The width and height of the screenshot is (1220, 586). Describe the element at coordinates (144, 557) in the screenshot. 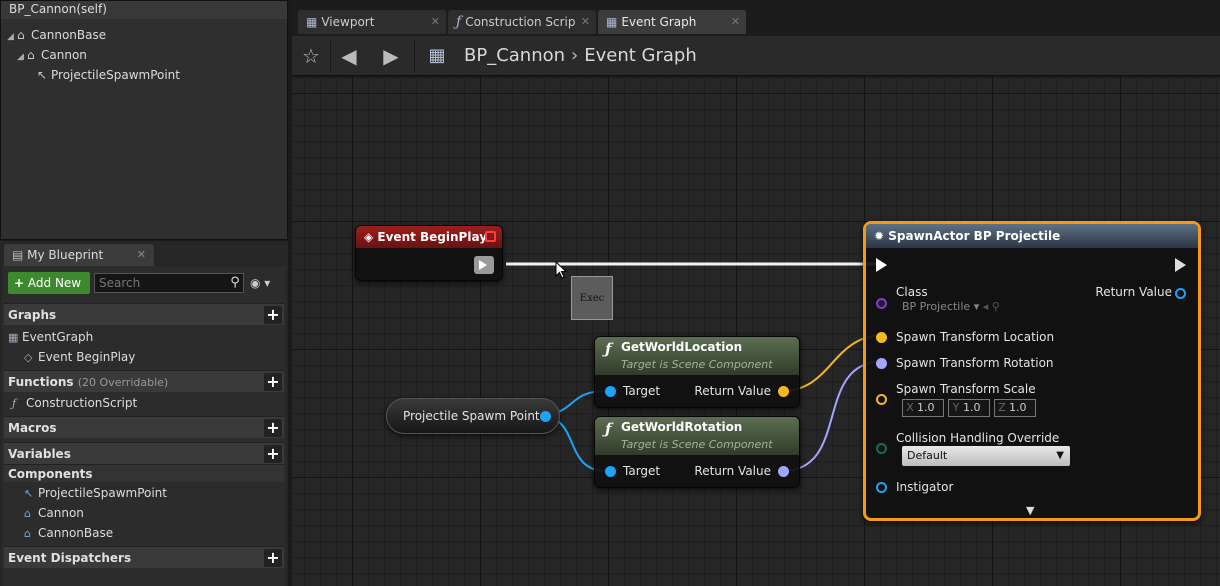

I see `section-event-dispatchers: Event Dispatchers +` at that location.